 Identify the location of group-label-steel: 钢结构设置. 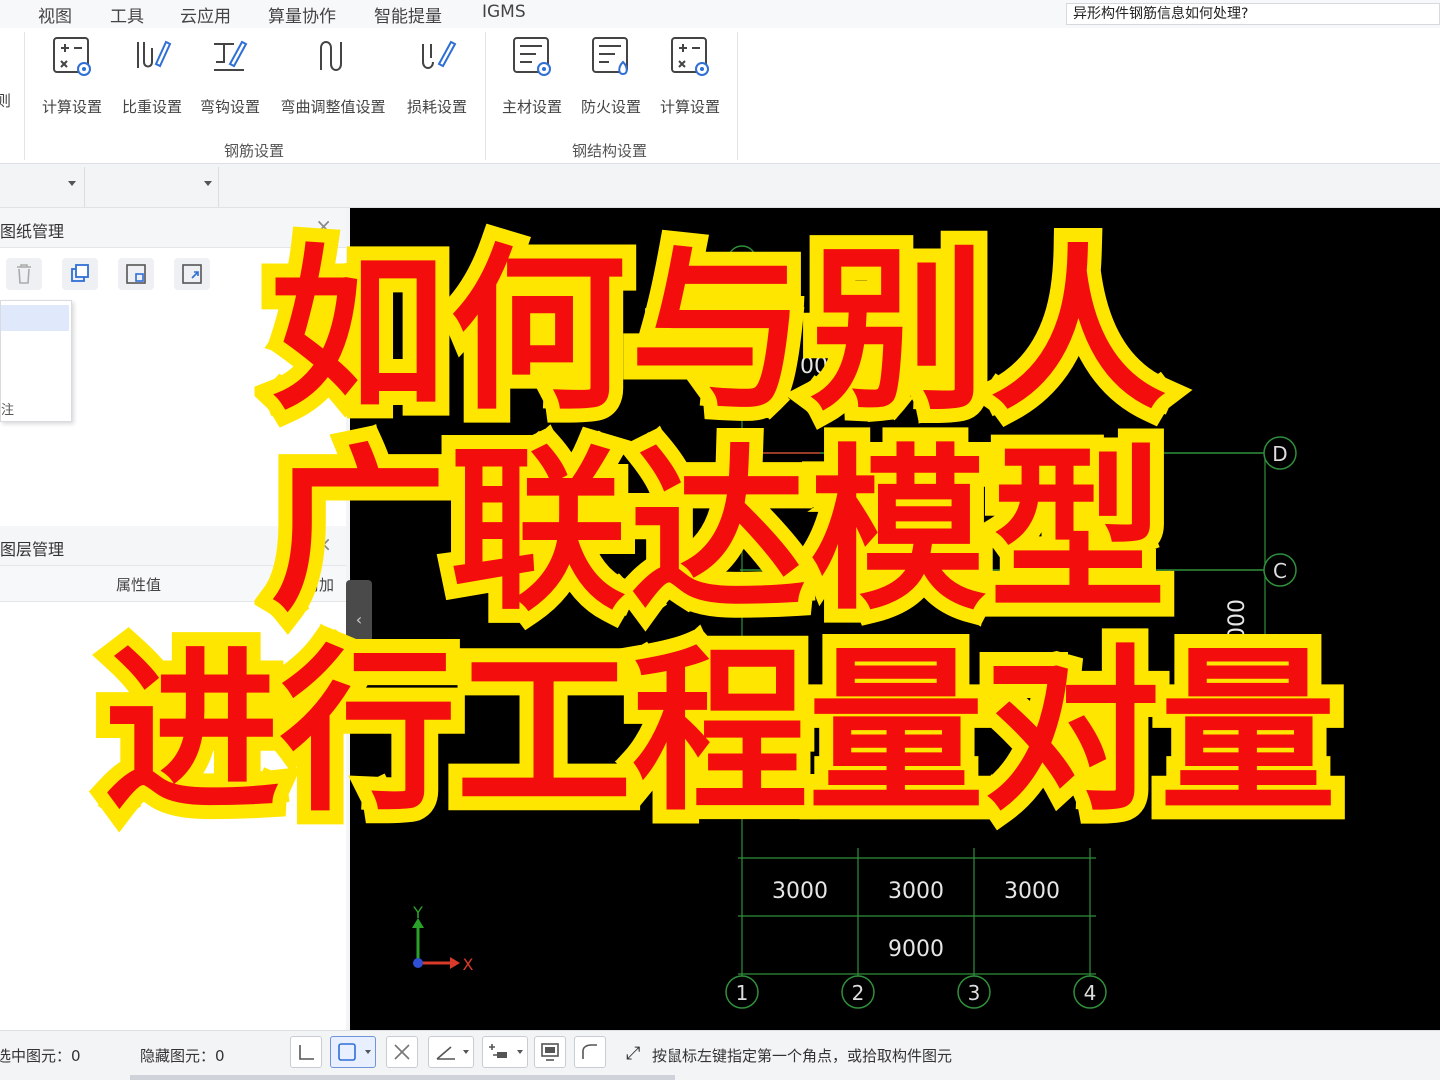
(610, 151).